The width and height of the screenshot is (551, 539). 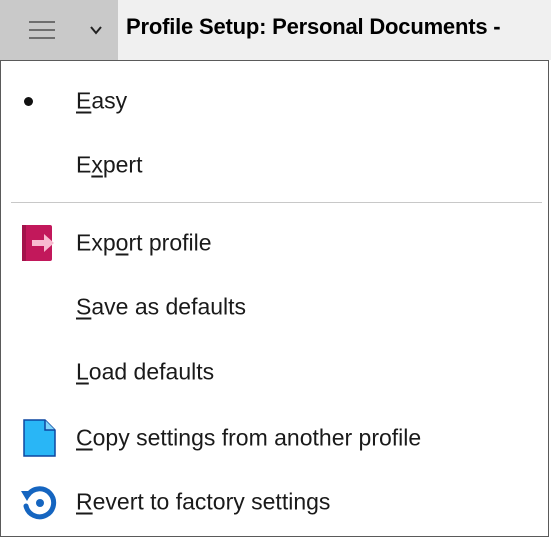 What do you see at coordinates (276, 202) in the screenshot?
I see `menu-separator` at bounding box center [276, 202].